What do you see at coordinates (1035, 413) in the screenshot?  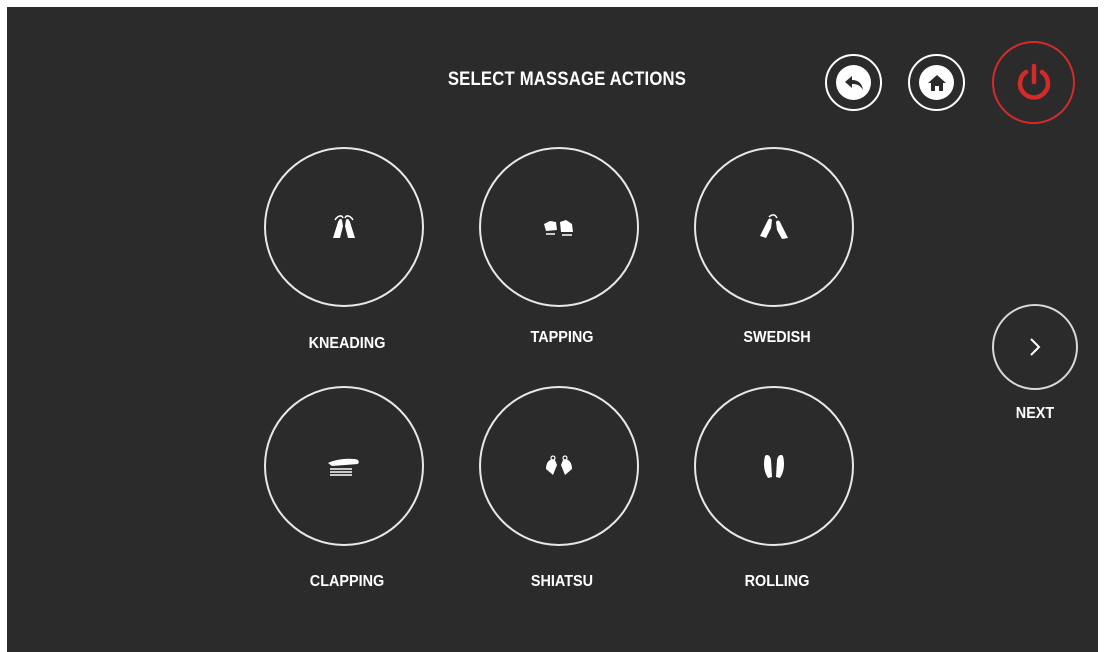 I see `next-label: NEXT` at bounding box center [1035, 413].